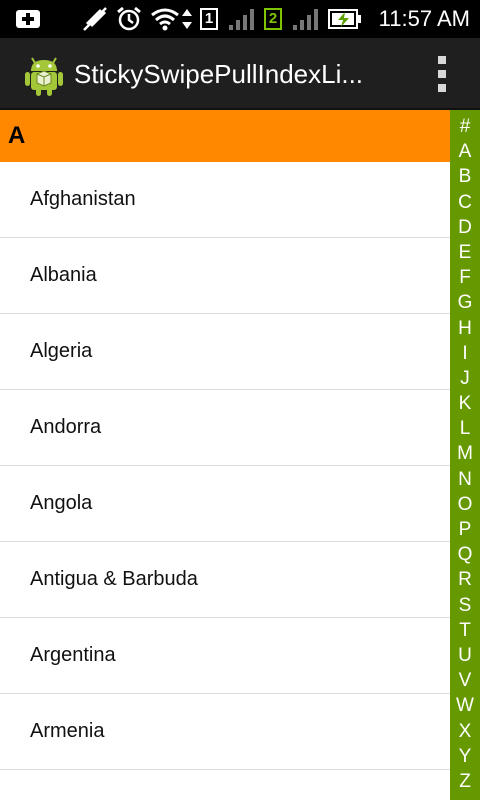  What do you see at coordinates (424, 18) in the screenshot?
I see `status-clock: 11:57 AM` at bounding box center [424, 18].